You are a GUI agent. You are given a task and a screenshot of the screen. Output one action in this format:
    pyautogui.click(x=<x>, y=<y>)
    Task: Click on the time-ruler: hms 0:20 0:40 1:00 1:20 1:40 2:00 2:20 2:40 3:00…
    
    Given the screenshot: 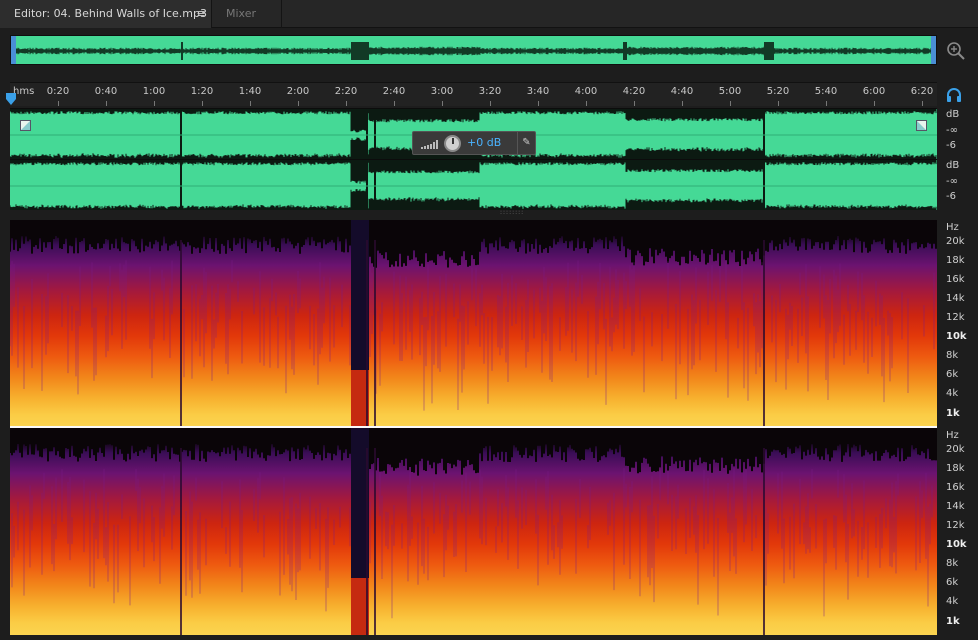 What is the action you would take?
    pyautogui.click(x=473, y=94)
    